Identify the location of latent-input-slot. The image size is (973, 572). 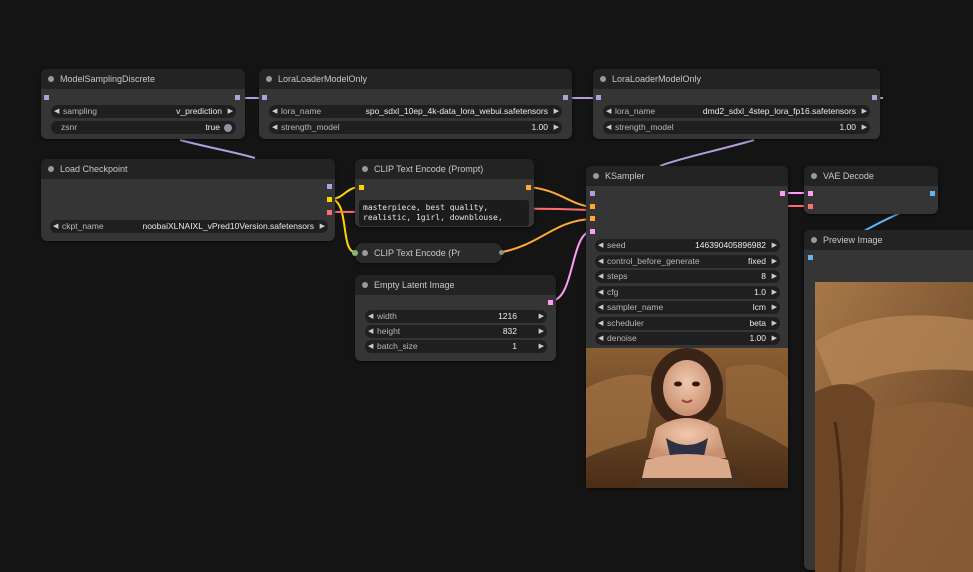
(592, 231).